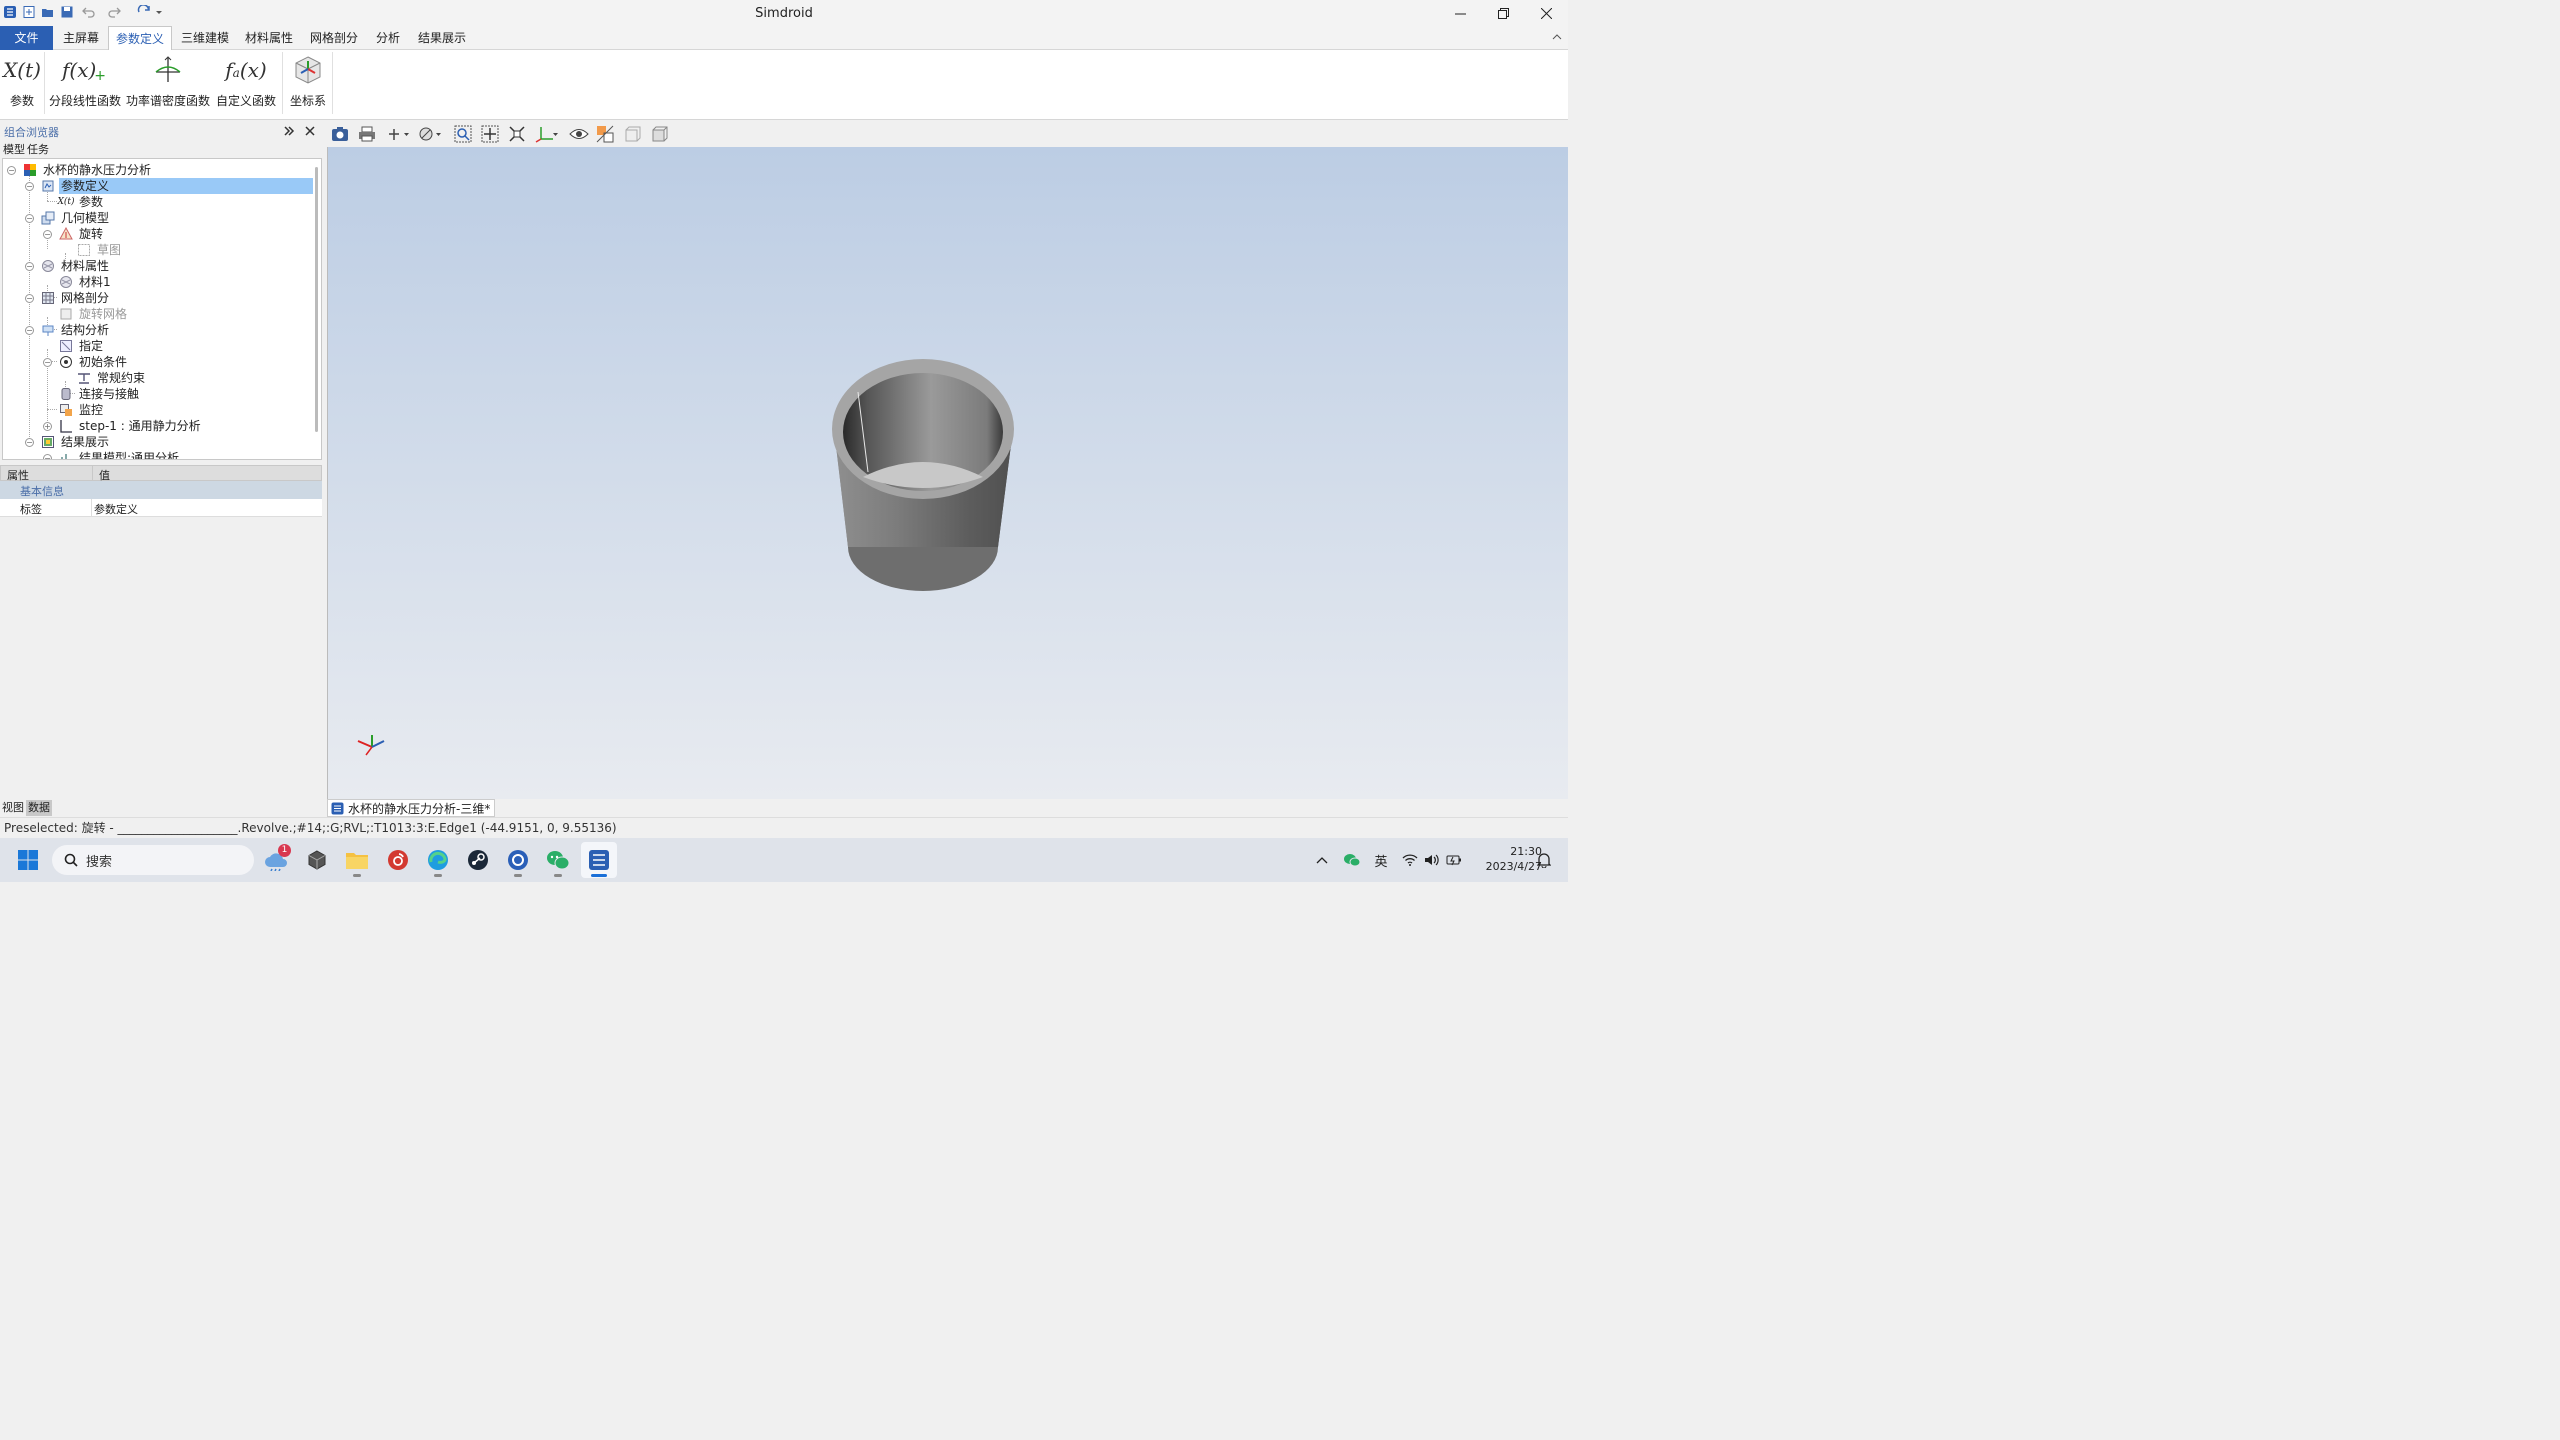 The height and width of the screenshot is (1440, 2560). What do you see at coordinates (388, 38) in the screenshot?
I see `tab-analysis: 分析` at bounding box center [388, 38].